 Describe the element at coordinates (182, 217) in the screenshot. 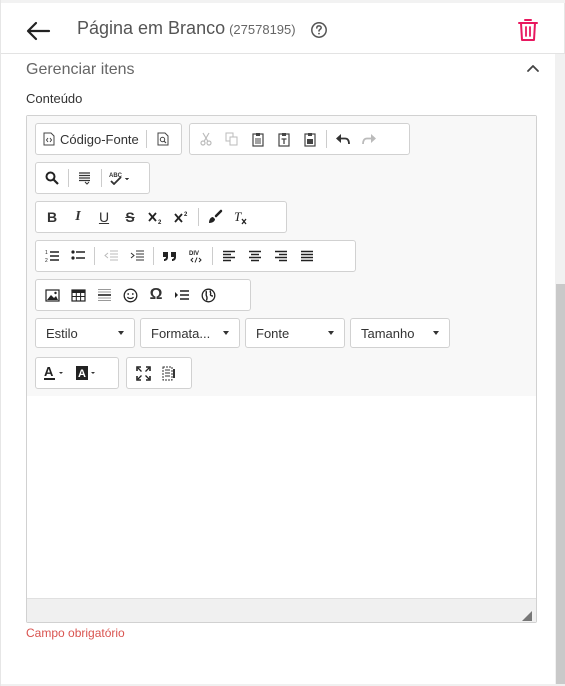

I see `superscript-button: 2` at that location.